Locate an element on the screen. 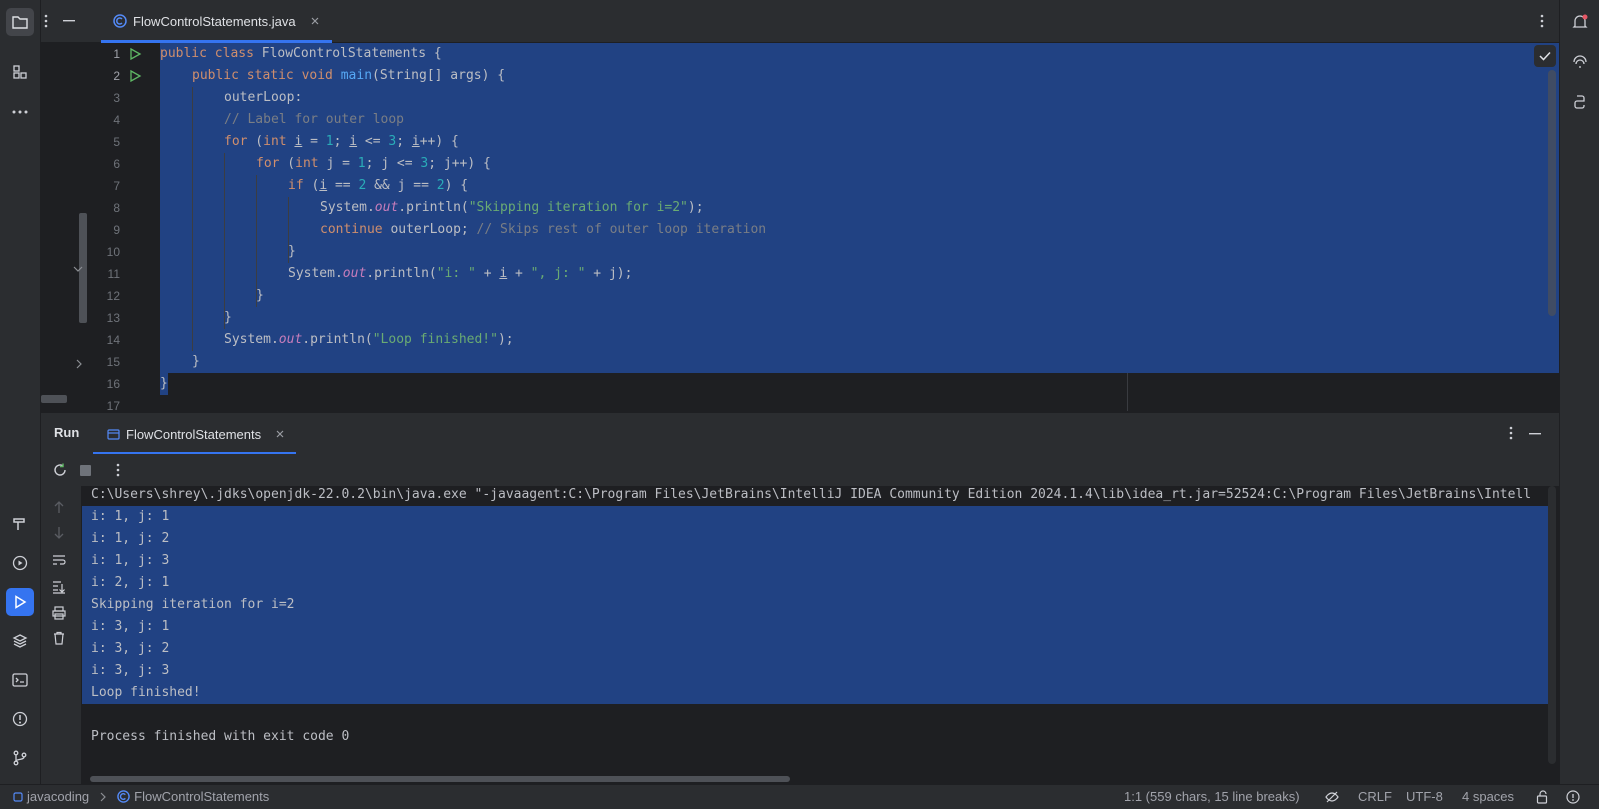 Image resolution: width=1599 pixels, height=809 pixels. tab-run-configuration: FlowControlStatements is located at coordinates (194, 434).